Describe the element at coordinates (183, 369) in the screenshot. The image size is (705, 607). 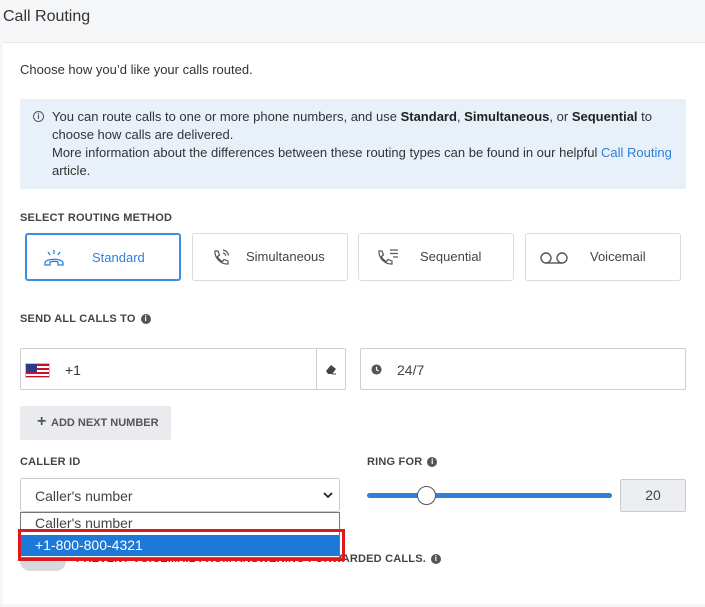
I see `phone-number-field: +1` at that location.